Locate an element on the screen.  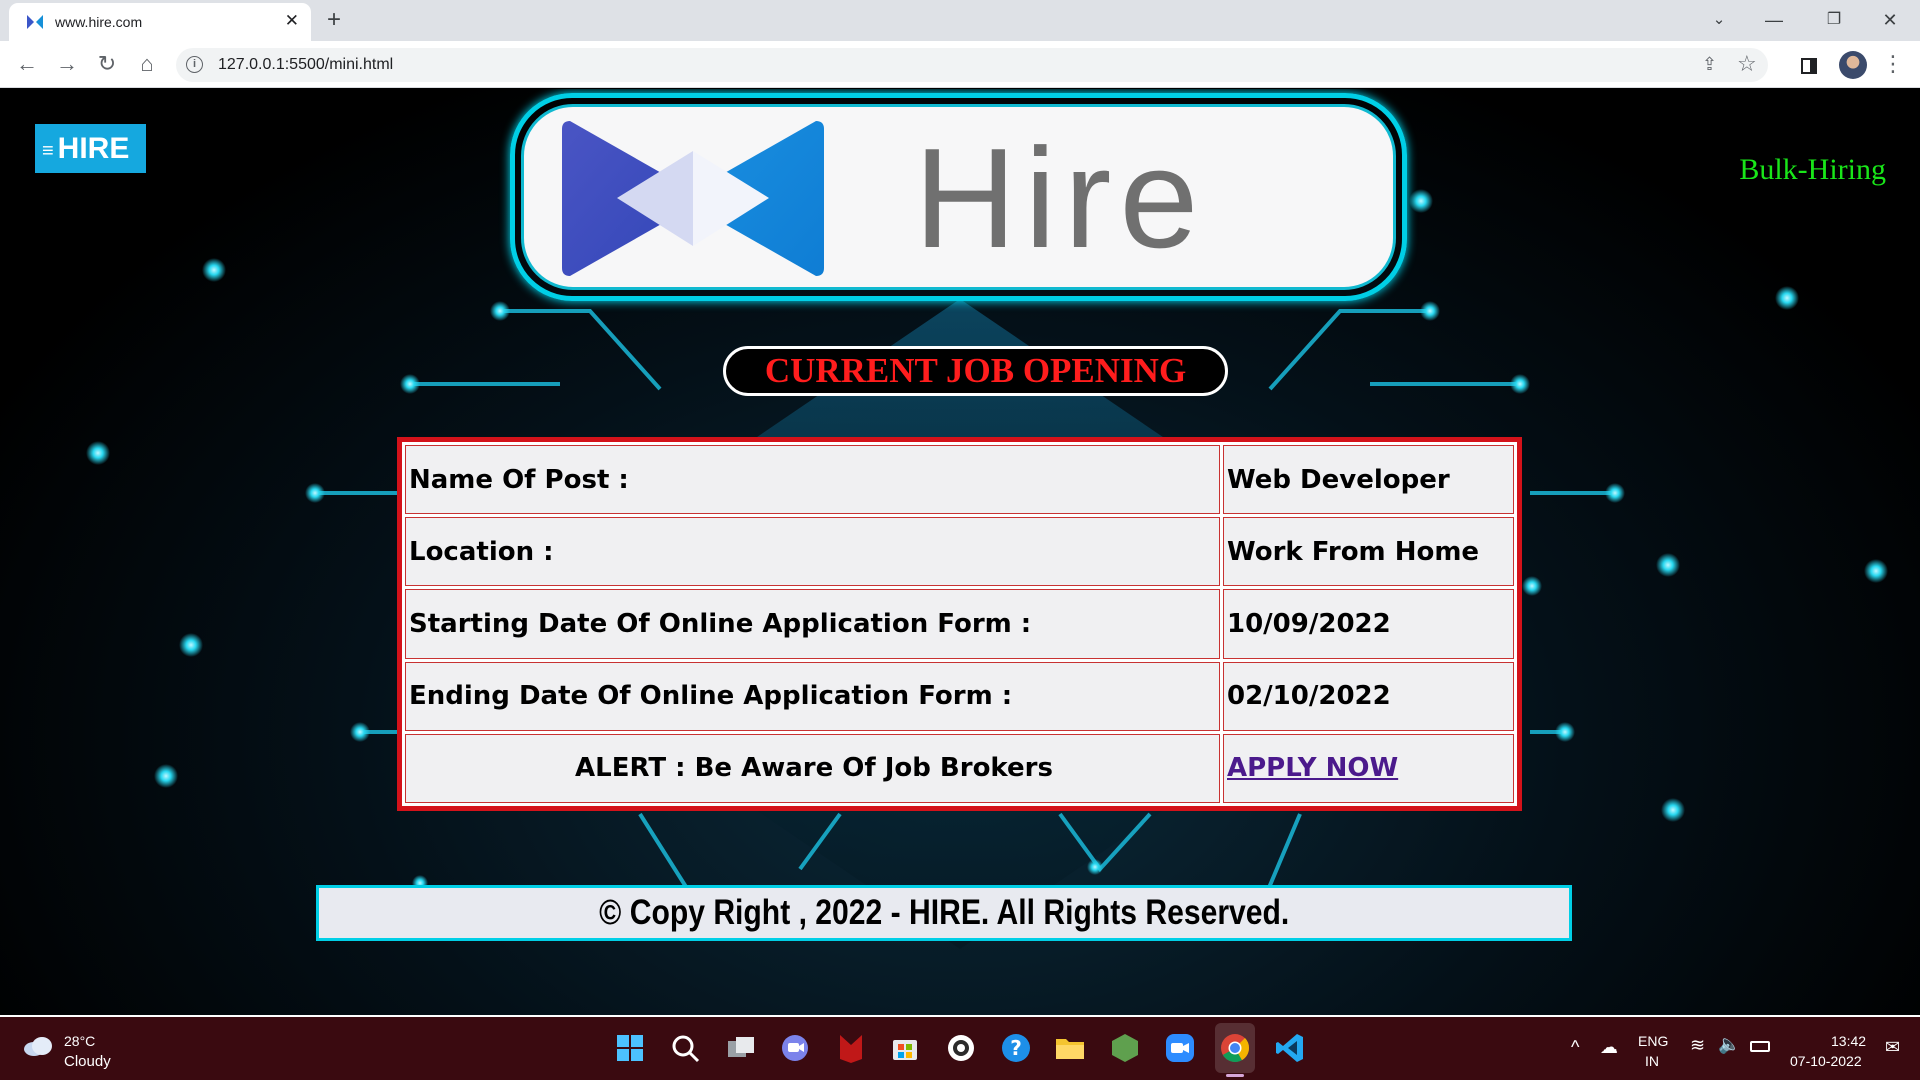
region-indicator: IN is located at coordinates (1652, 1061).